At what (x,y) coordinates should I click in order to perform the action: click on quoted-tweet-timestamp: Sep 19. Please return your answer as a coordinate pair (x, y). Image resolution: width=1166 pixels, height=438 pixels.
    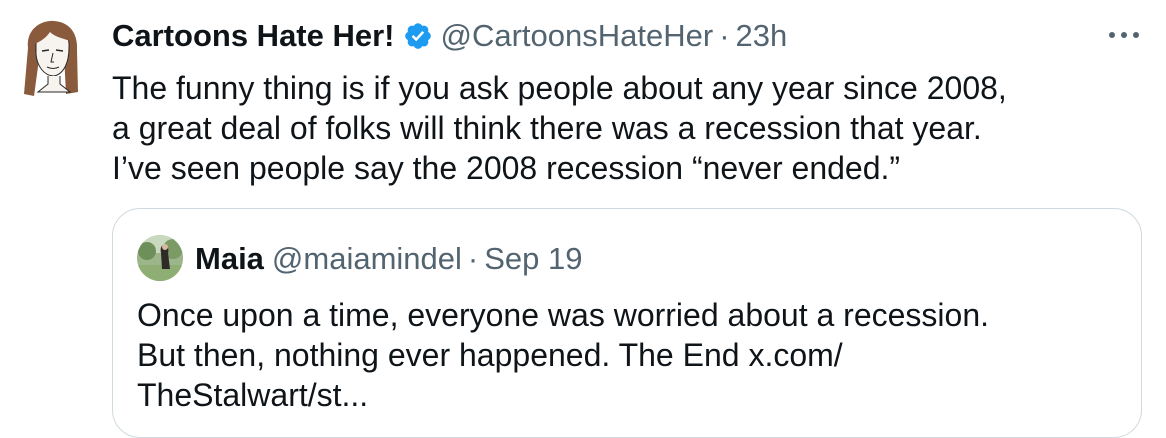
    Looking at the image, I should click on (533, 259).